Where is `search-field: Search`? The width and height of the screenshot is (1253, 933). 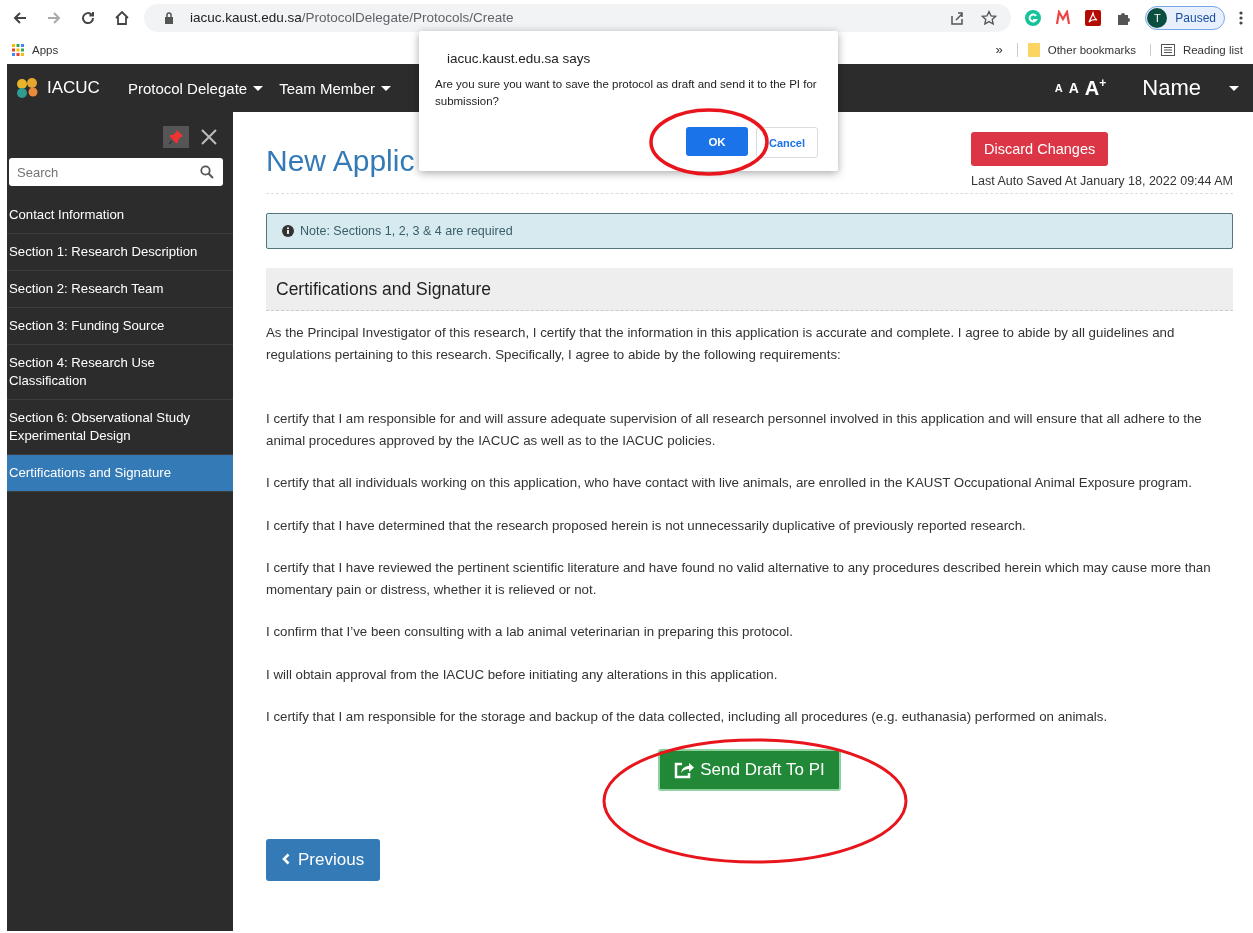 search-field: Search is located at coordinates (116, 172).